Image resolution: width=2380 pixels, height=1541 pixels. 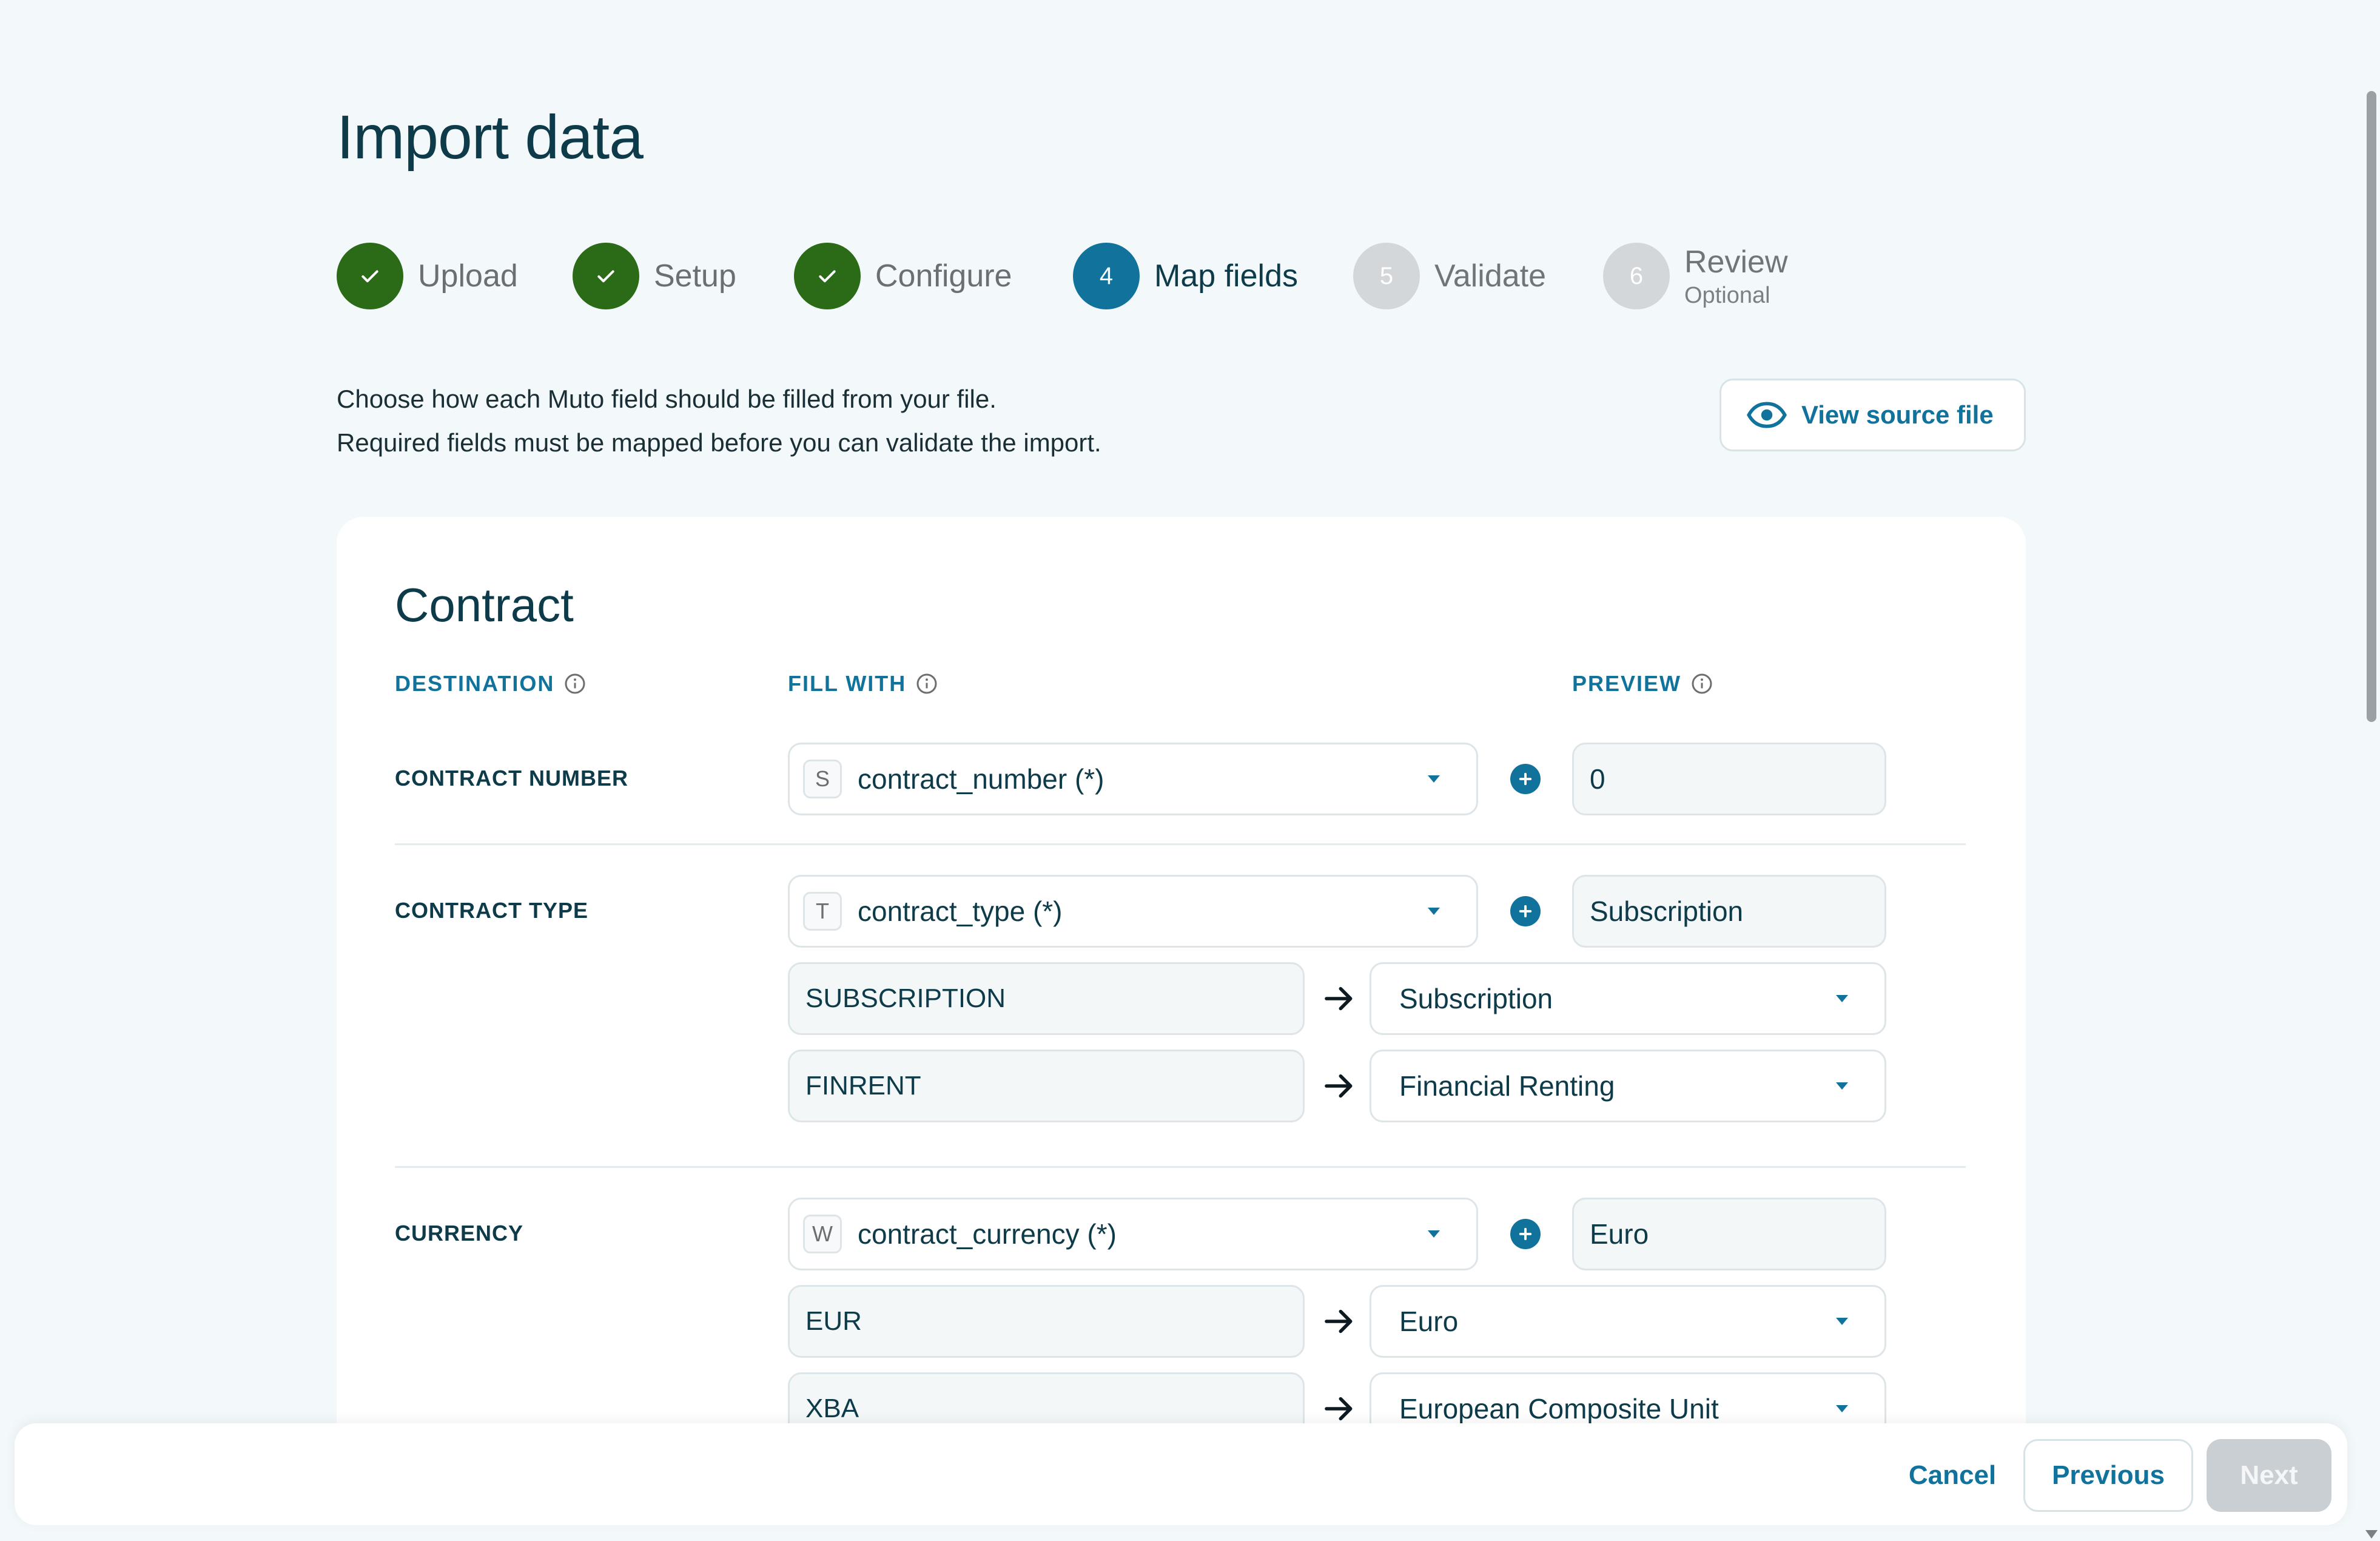 I want to click on preview-header-label: PREVIEW, so click(x=1627, y=683).